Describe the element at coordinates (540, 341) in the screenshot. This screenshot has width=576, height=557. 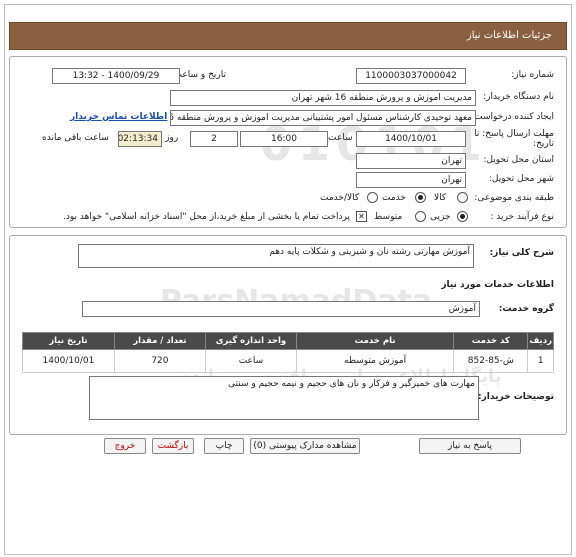
I see `col-row: ردیف` at that location.